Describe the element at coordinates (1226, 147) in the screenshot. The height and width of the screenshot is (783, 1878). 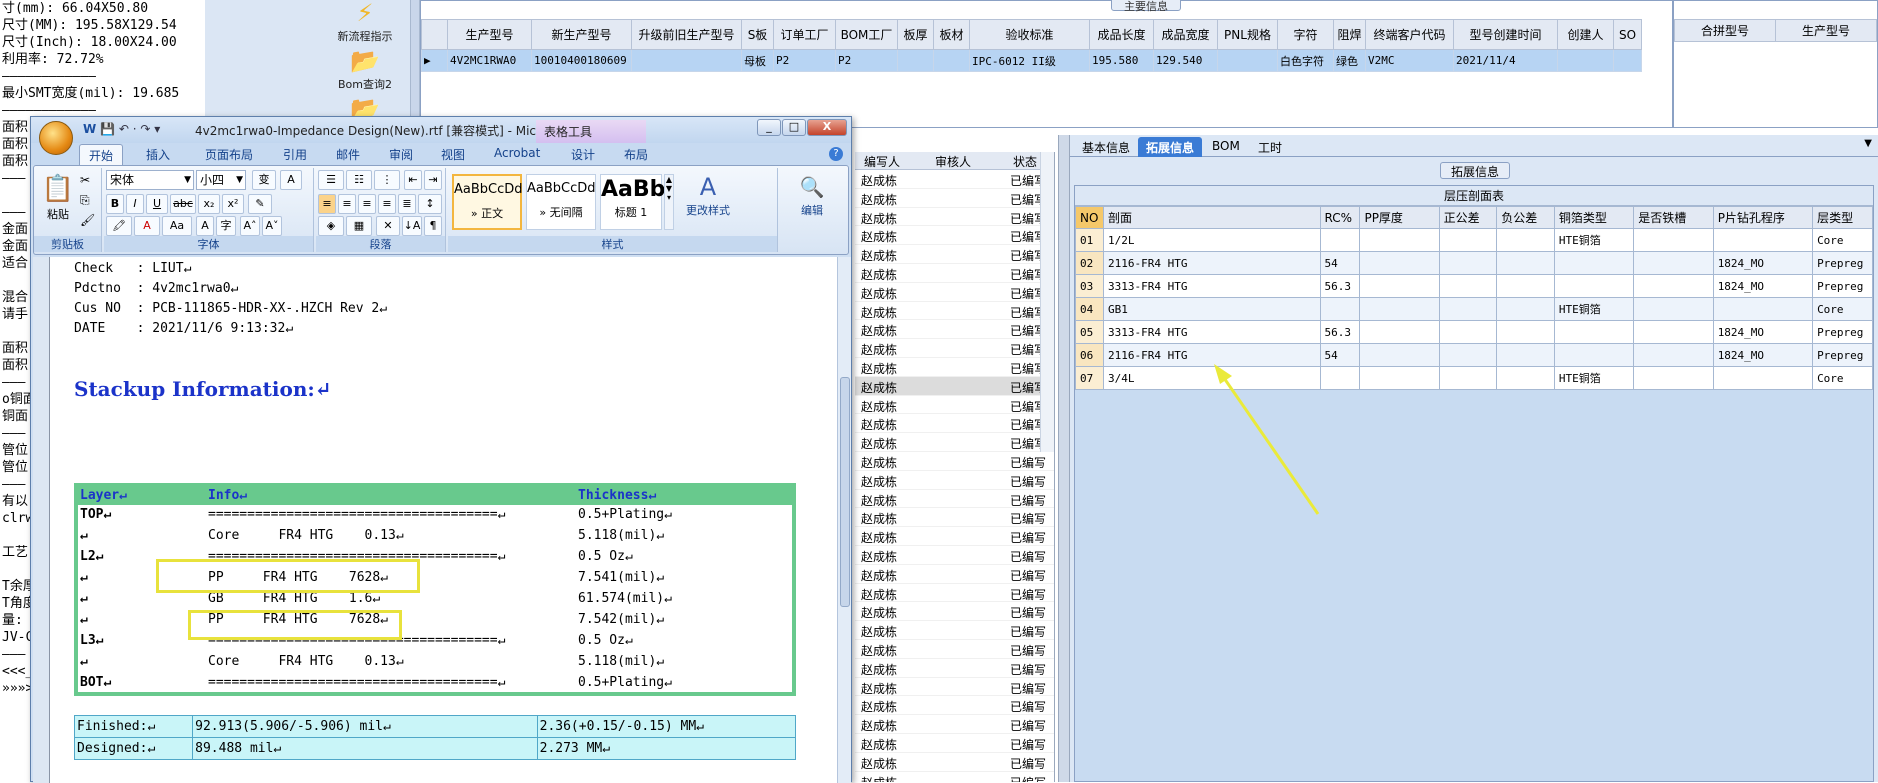
I see `tab-bom: BOM` at that location.